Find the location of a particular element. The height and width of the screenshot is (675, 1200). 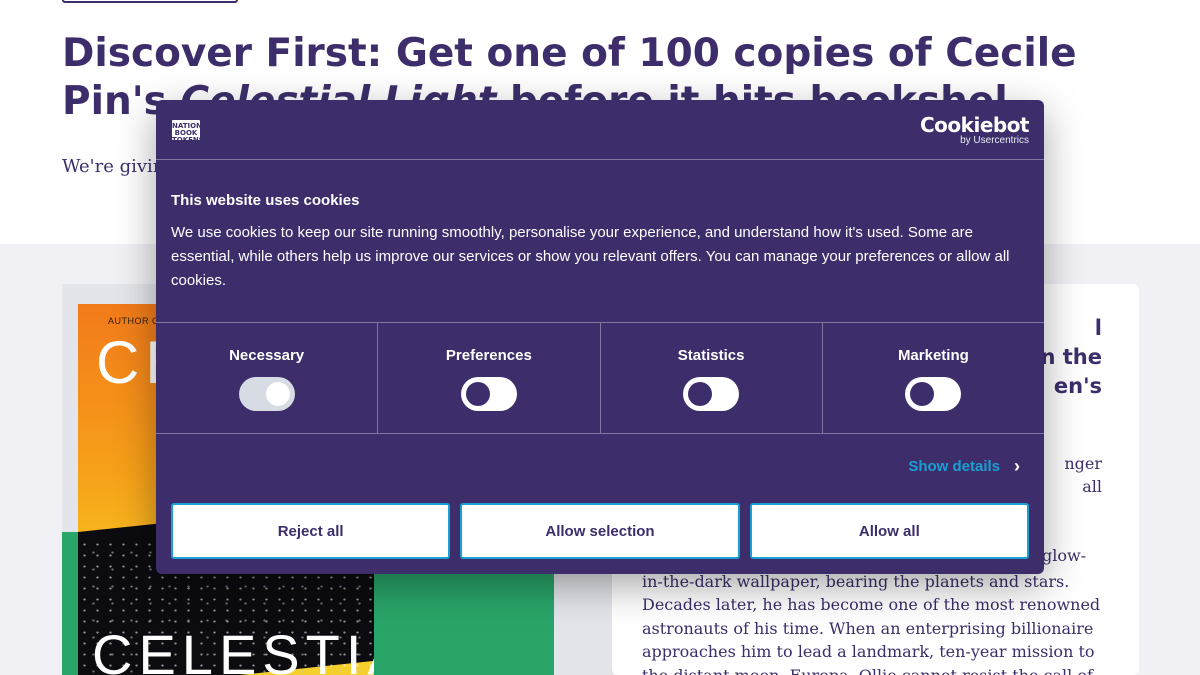

consent-preferences: Preferences is located at coordinates (489, 378).